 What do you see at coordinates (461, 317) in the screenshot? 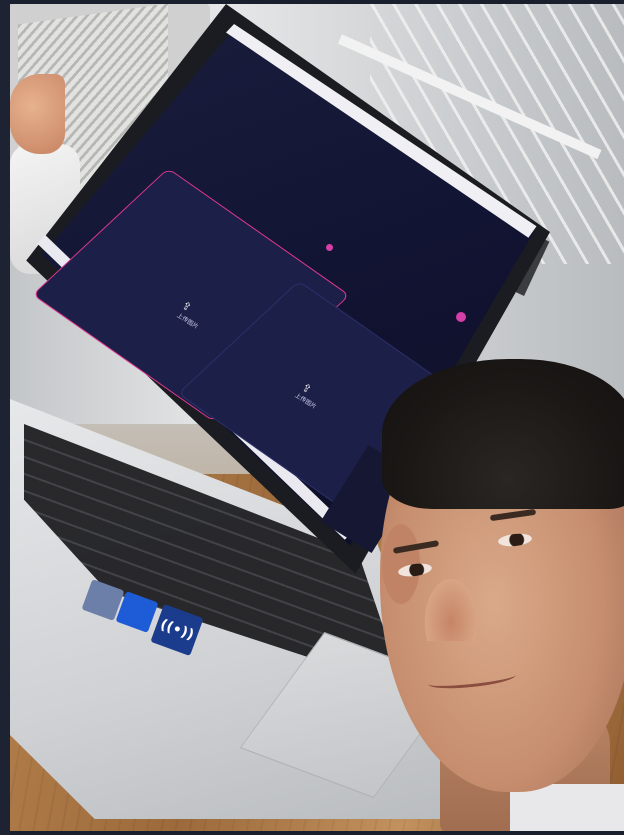
I see `brand-logo-icon` at bounding box center [461, 317].